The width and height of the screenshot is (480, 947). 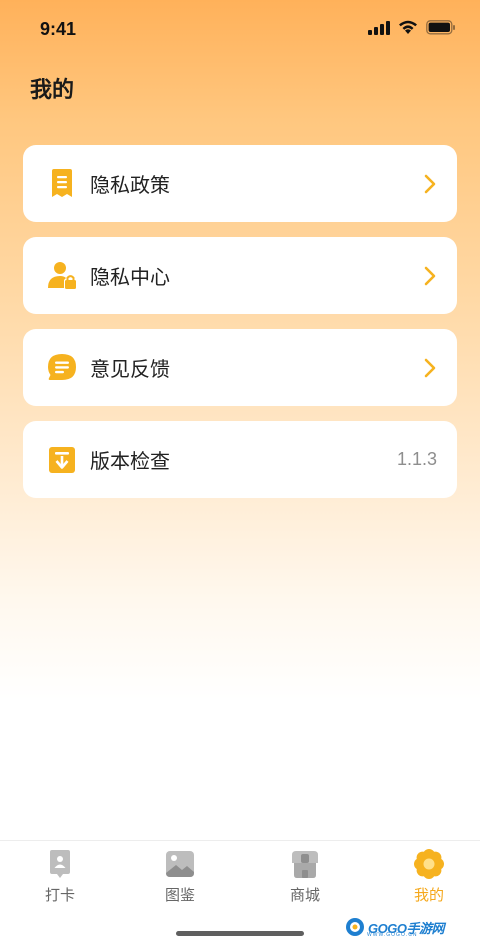 I want to click on menu-item-feedback: 意见反馈, so click(x=240, y=367).